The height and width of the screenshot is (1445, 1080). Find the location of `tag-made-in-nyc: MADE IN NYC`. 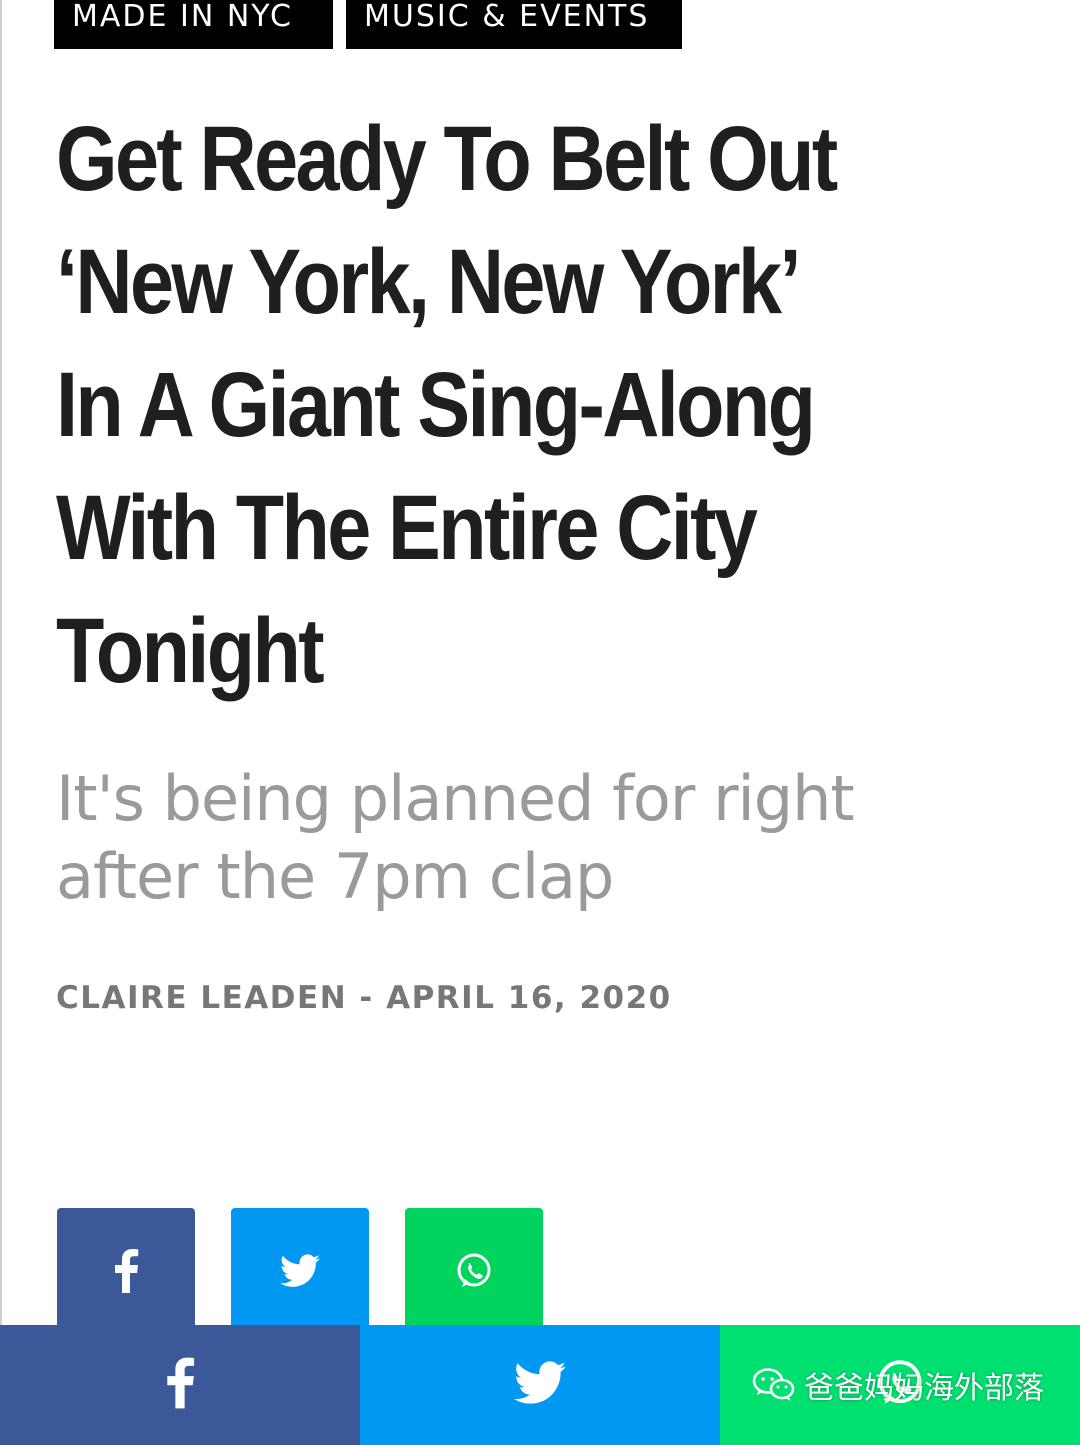

tag-made-in-nyc: MADE IN NYC is located at coordinates (193, 24).